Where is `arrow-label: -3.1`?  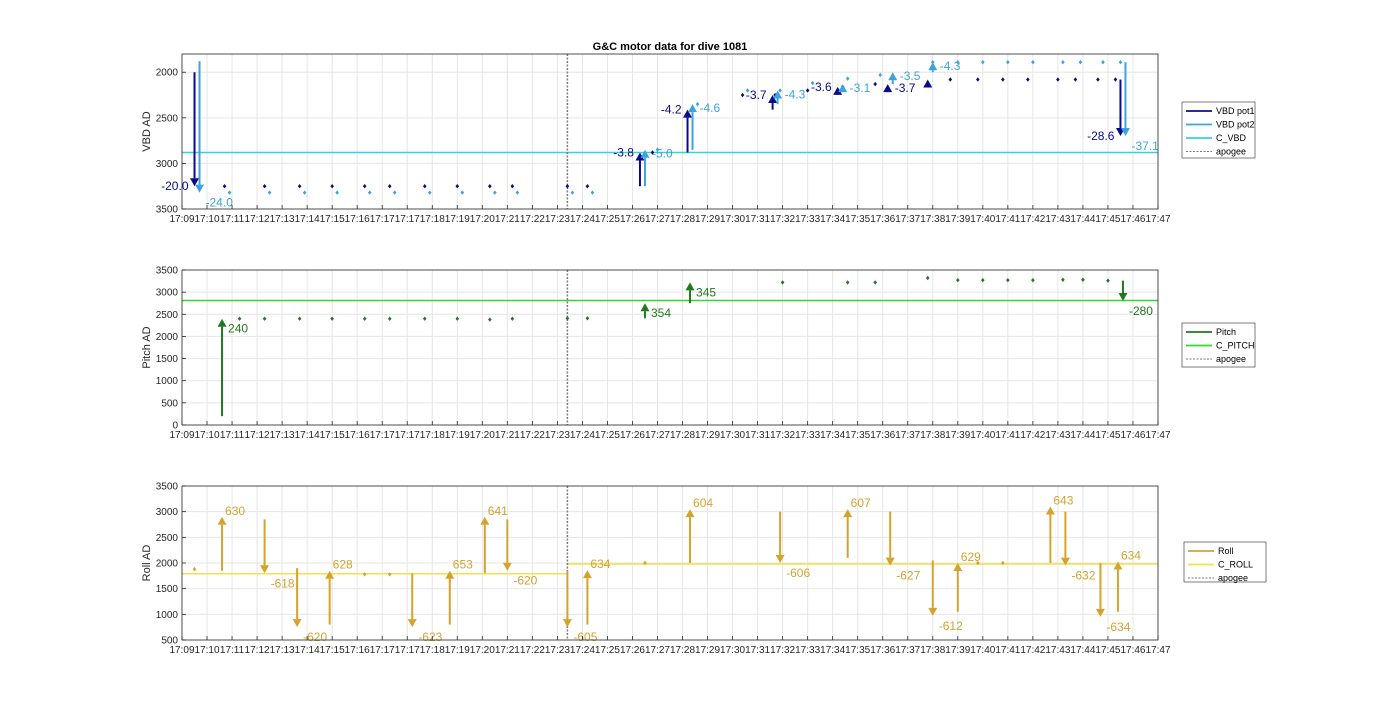 arrow-label: -3.1 is located at coordinates (860, 88).